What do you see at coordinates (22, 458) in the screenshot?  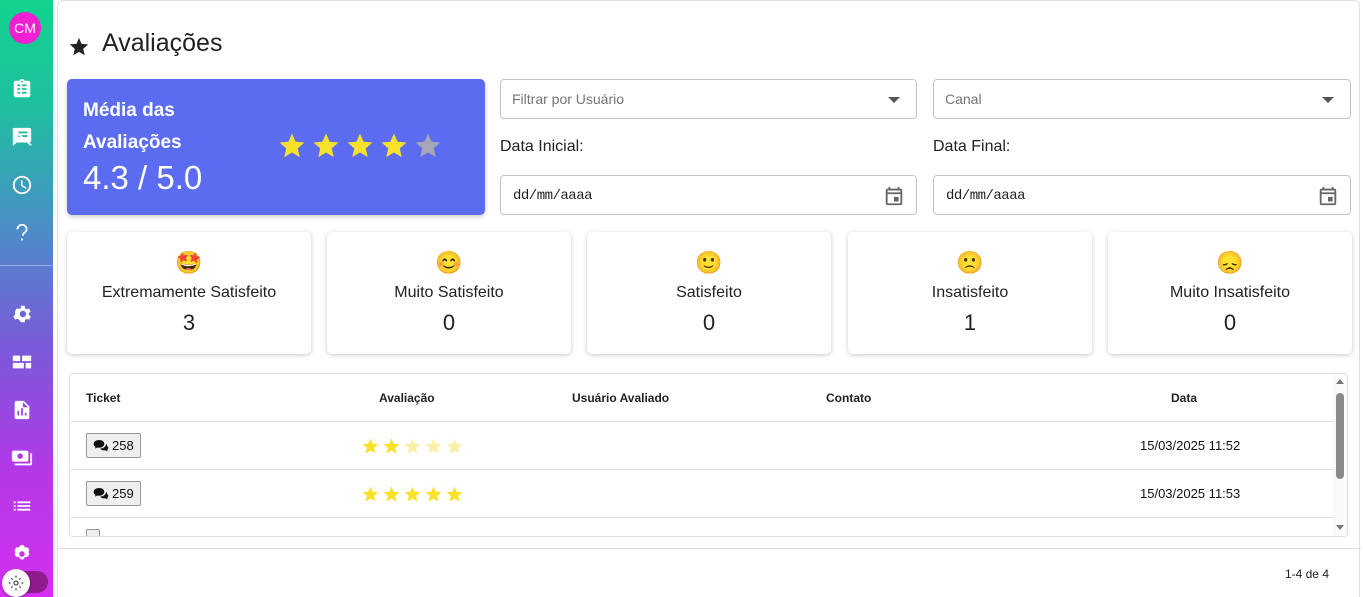 I see `money-icon` at bounding box center [22, 458].